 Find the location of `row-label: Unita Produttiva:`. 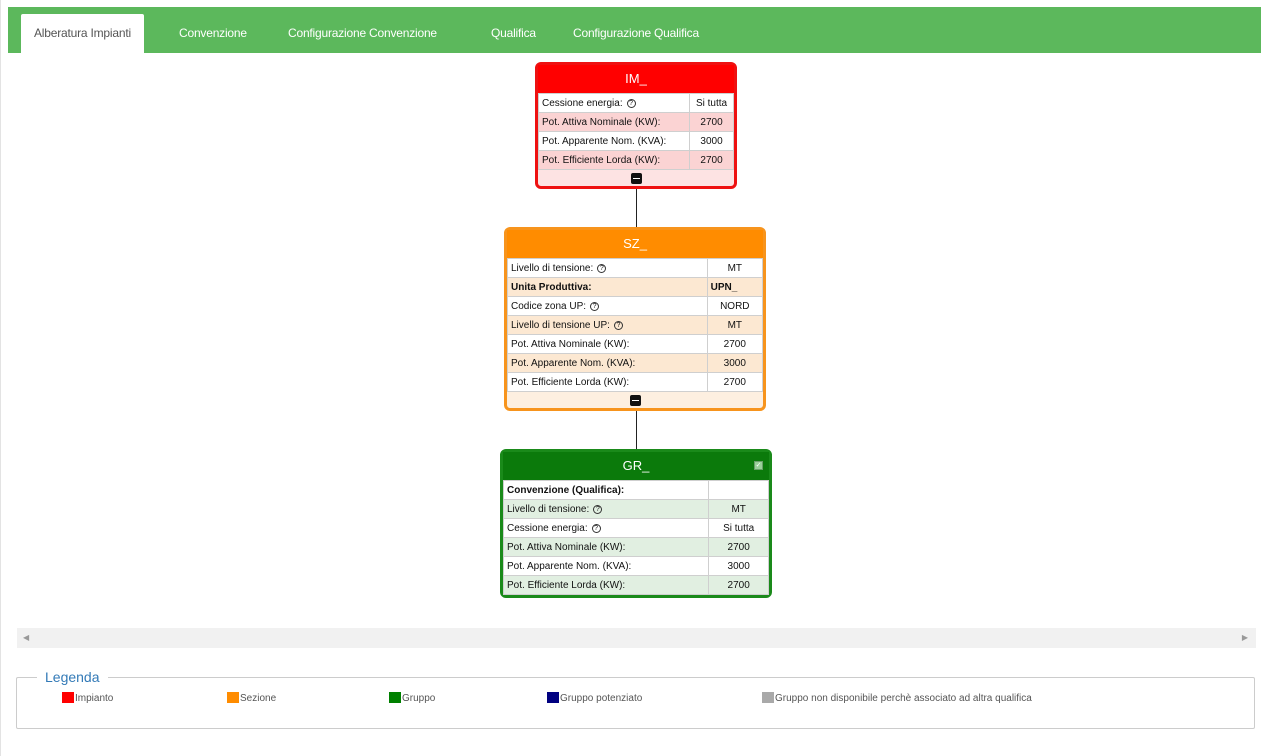

row-label: Unita Produttiva: is located at coordinates (607, 287).